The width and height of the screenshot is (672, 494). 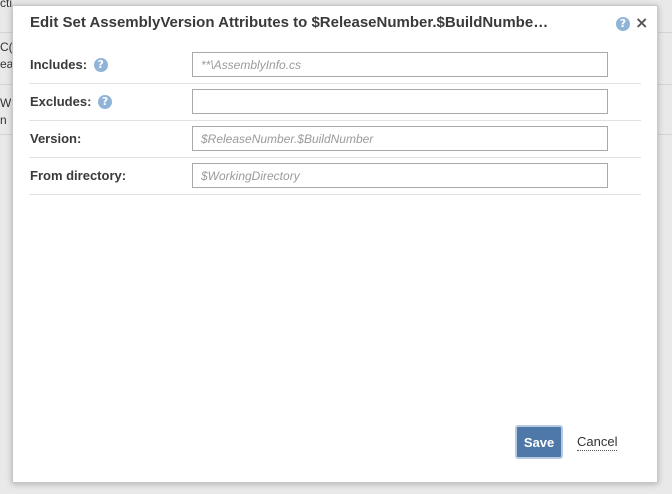 I want to click on version-label: Version:, so click(x=56, y=138).